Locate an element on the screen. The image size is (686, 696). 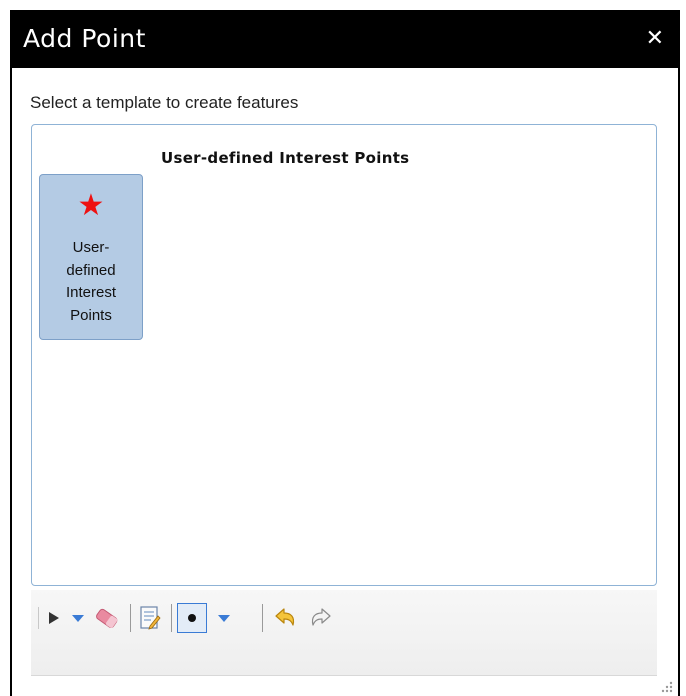
point-icon is located at coordinates (192, 618).